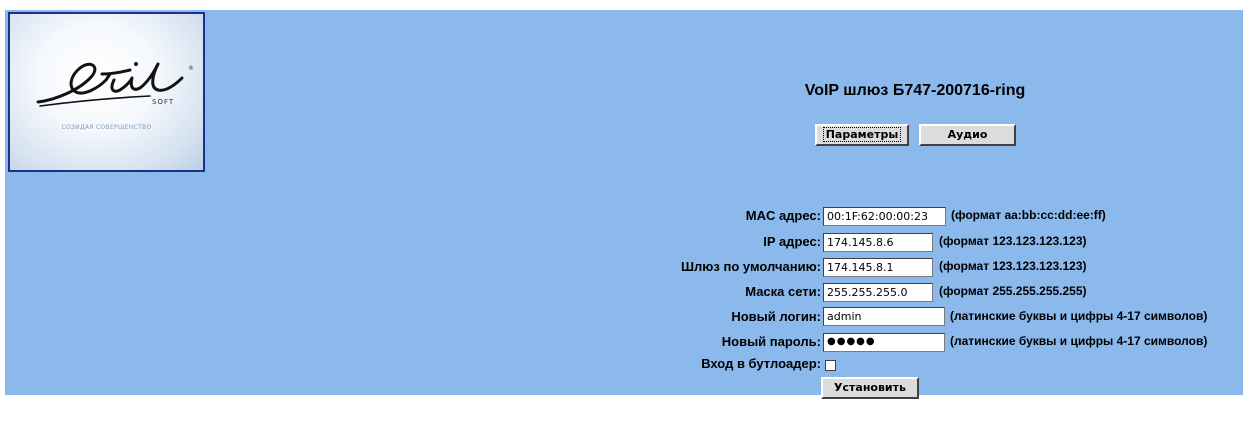  I want to click on ip-label: IP адрес:, so click(792, 241).